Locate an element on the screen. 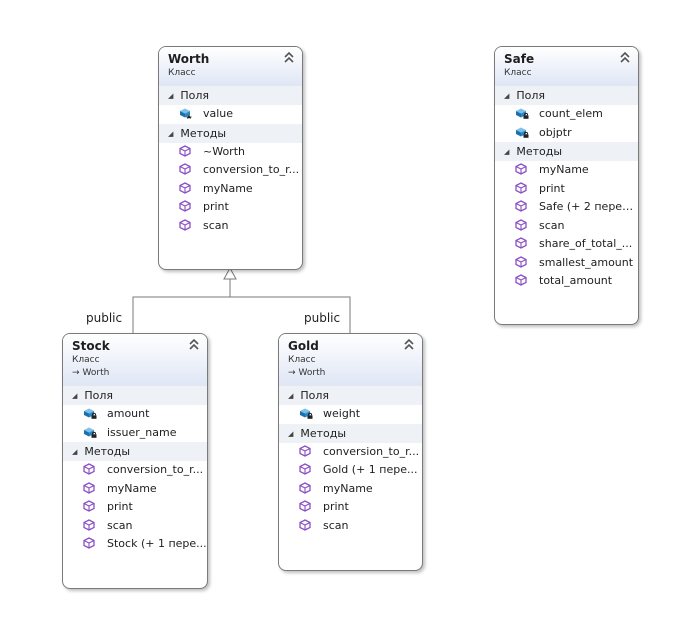  member-name: total_amount is located at coordinates (576, 280).